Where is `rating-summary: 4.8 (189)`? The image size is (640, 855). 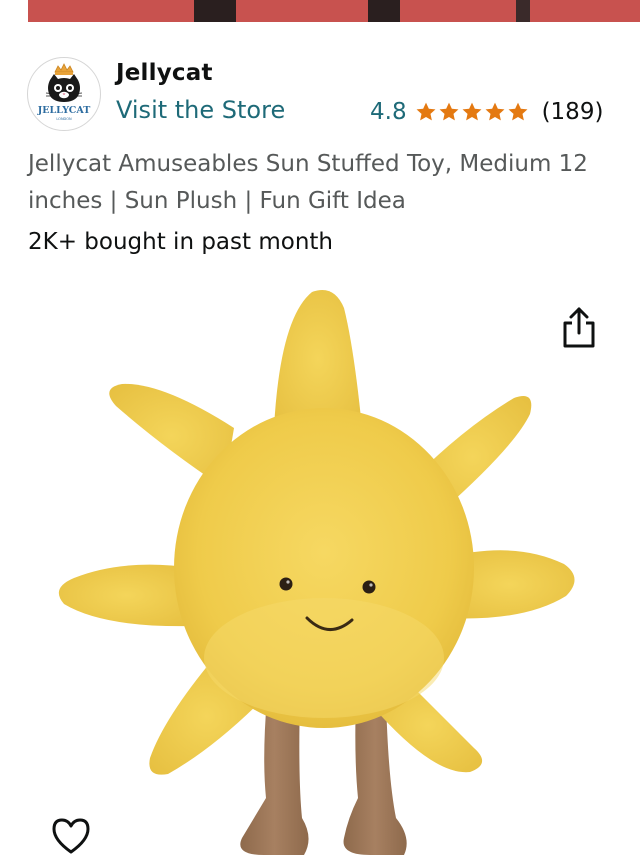
rating-summary: 4.8 (189) is located at coordinates (486, 112).